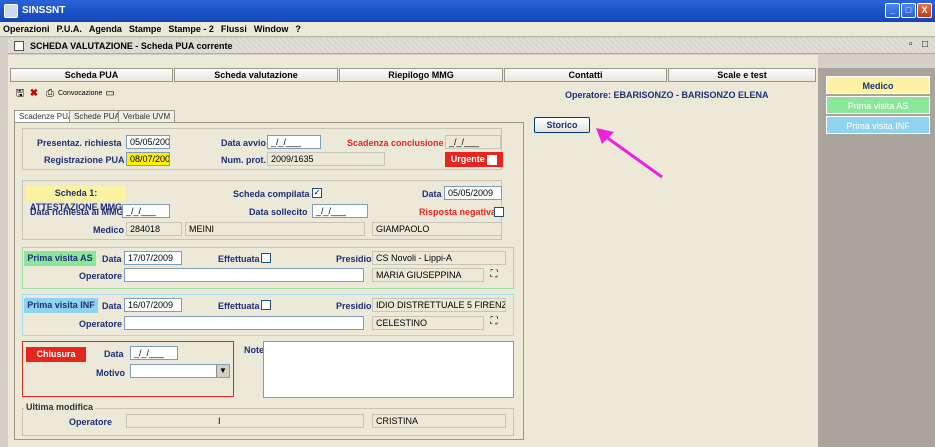 The height and width of the screenshot is (447, 935). I want to click on side-medico-button: Medico, so click(878, 85).